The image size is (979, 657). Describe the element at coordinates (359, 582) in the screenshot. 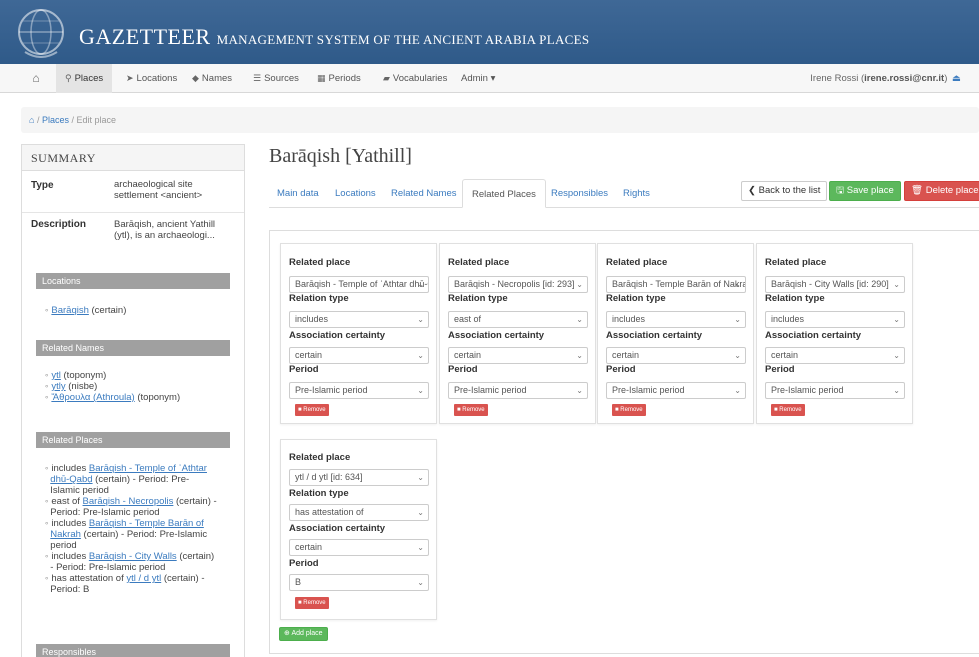

I see `period-select: B ⌄` at that location.